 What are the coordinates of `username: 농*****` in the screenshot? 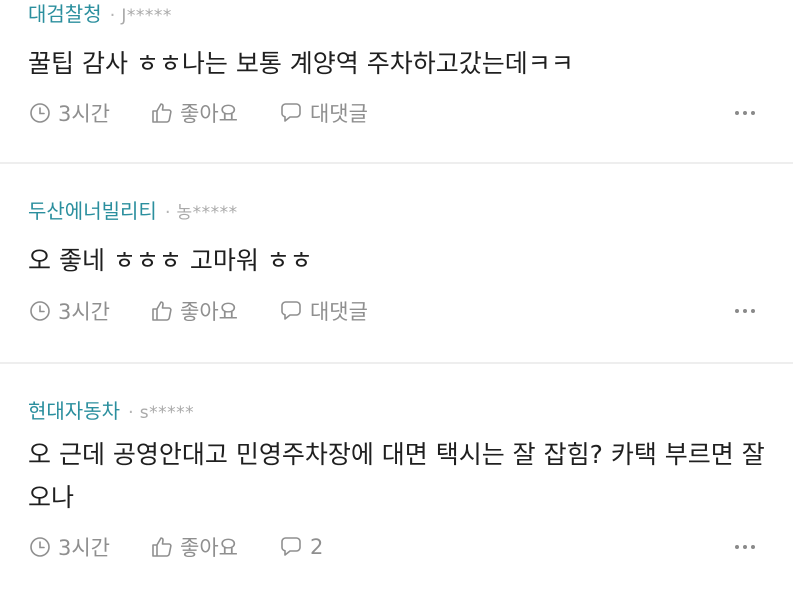 It's located at (207, 213).